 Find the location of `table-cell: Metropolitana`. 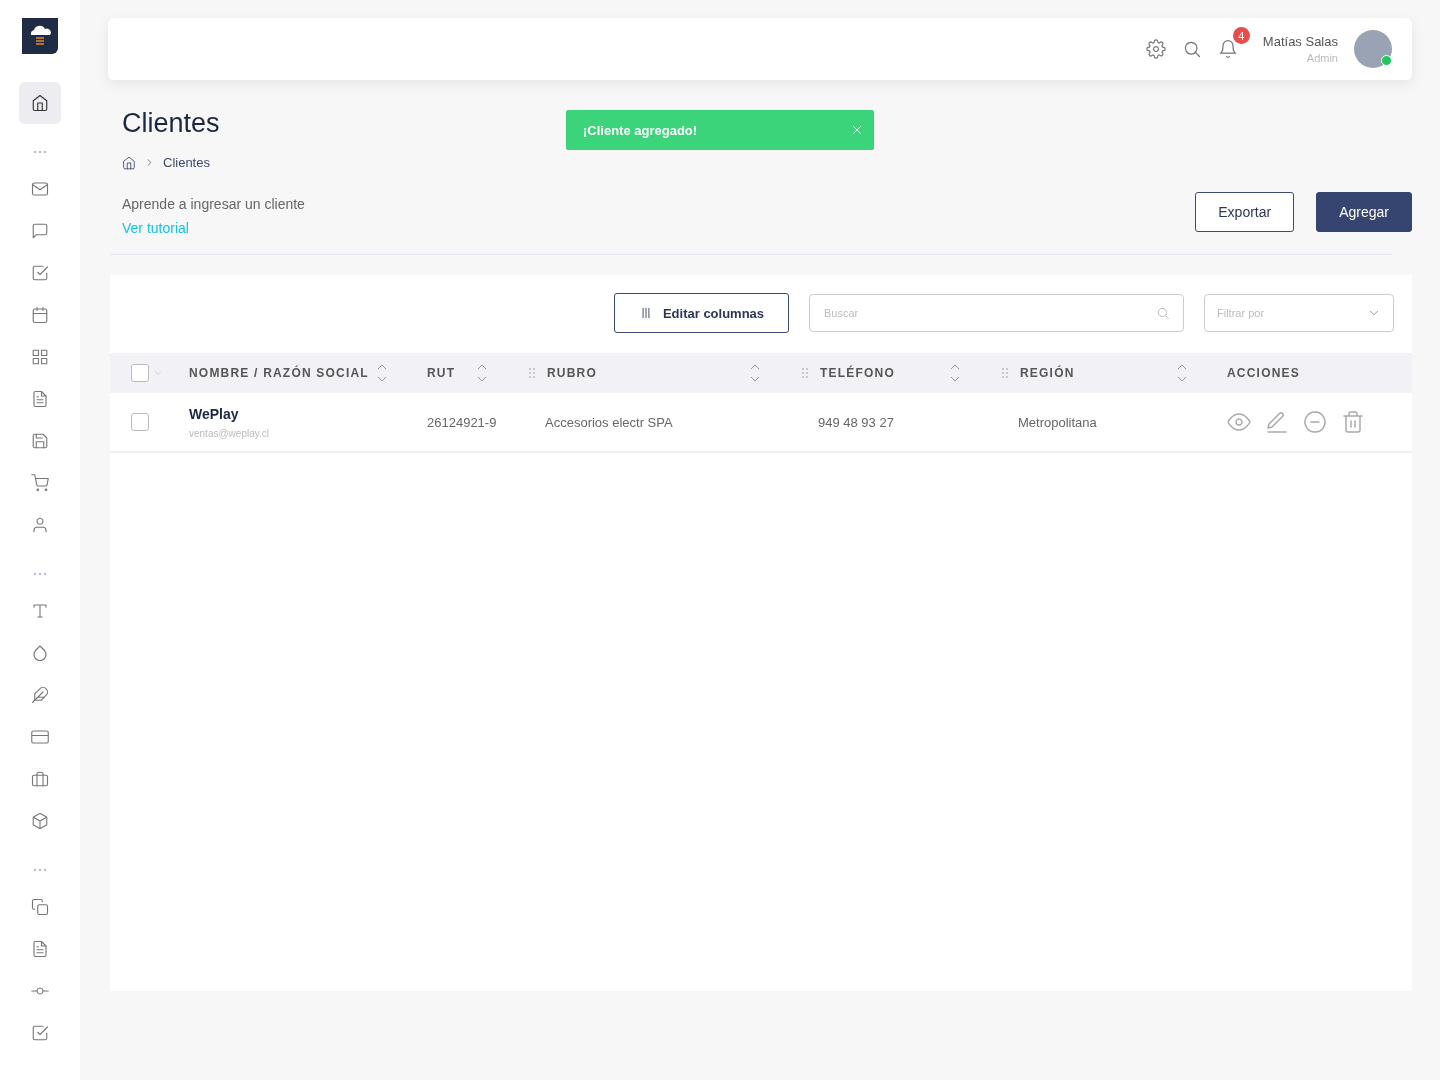

table-cell: Metropolitana is located at coordinates (1057, 422).